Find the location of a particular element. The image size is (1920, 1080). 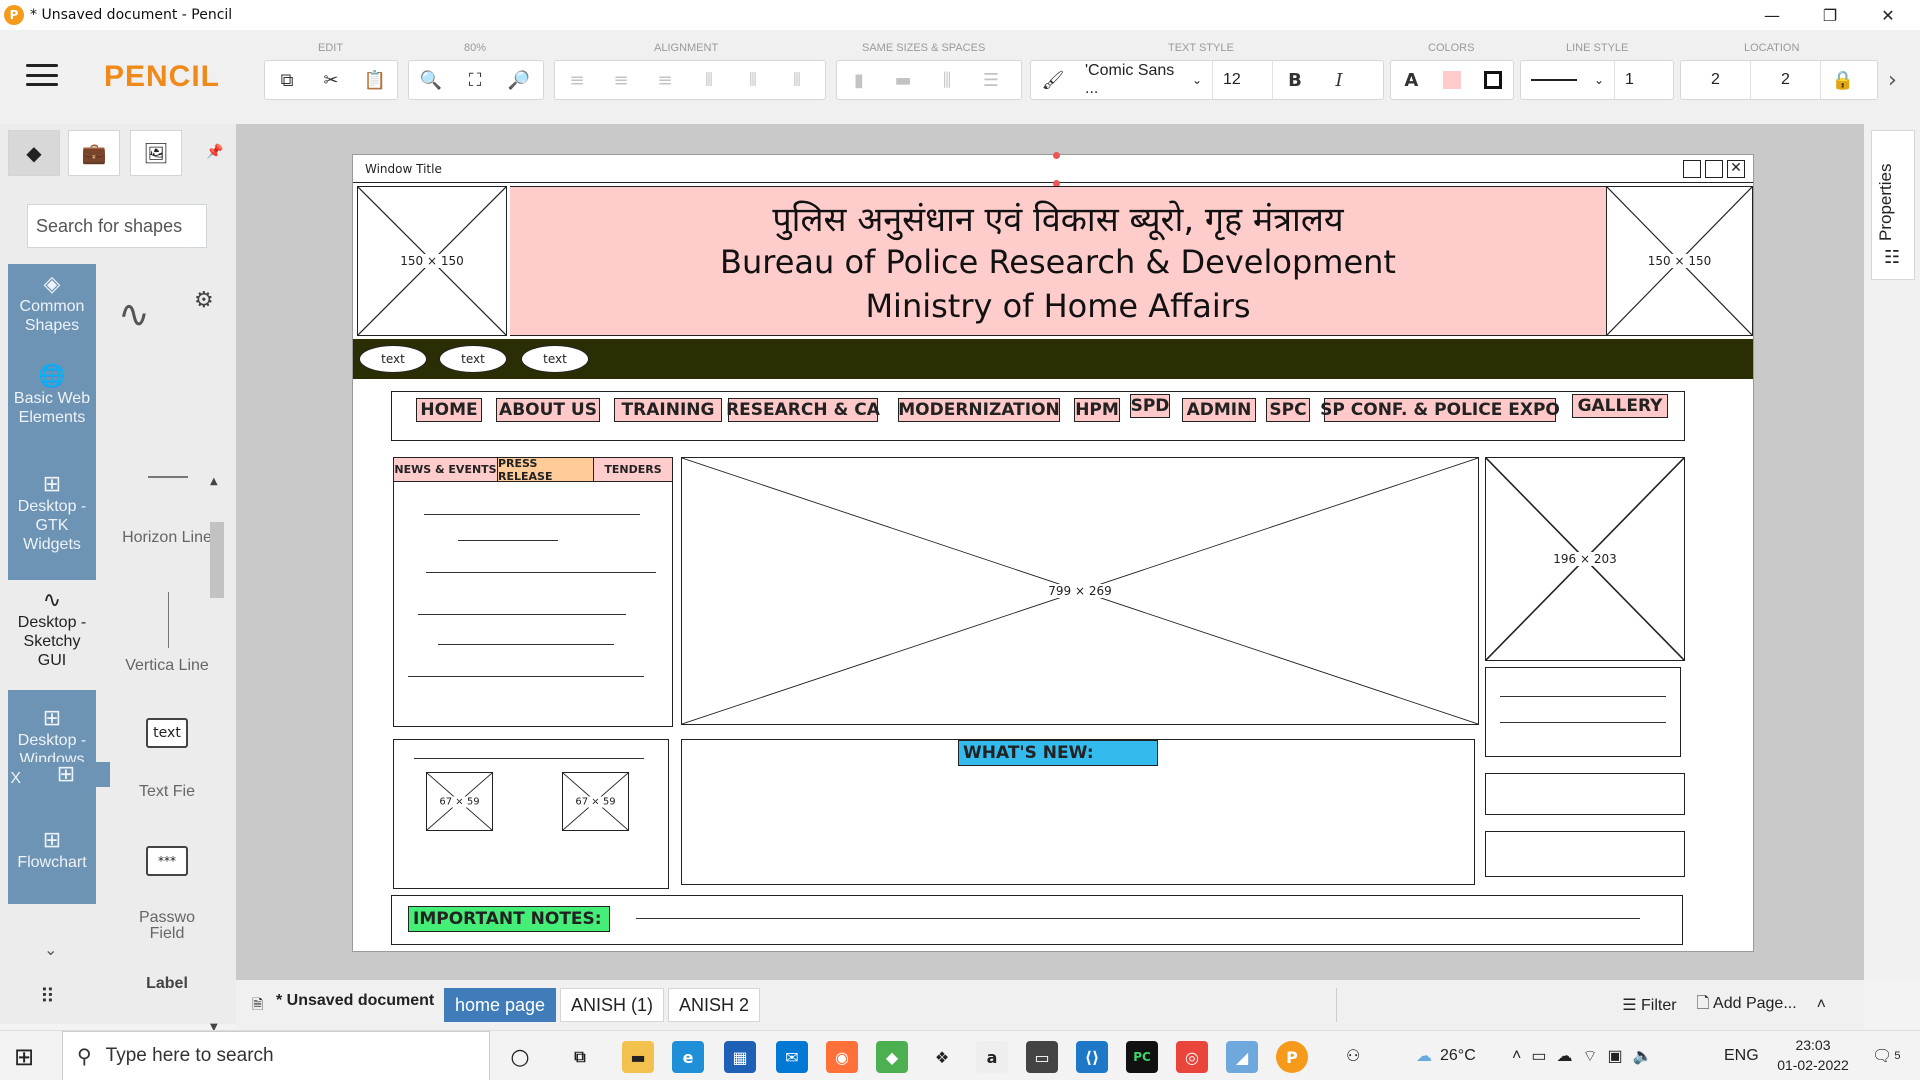

edge-icon: e is located at coordinates (688, 1057).